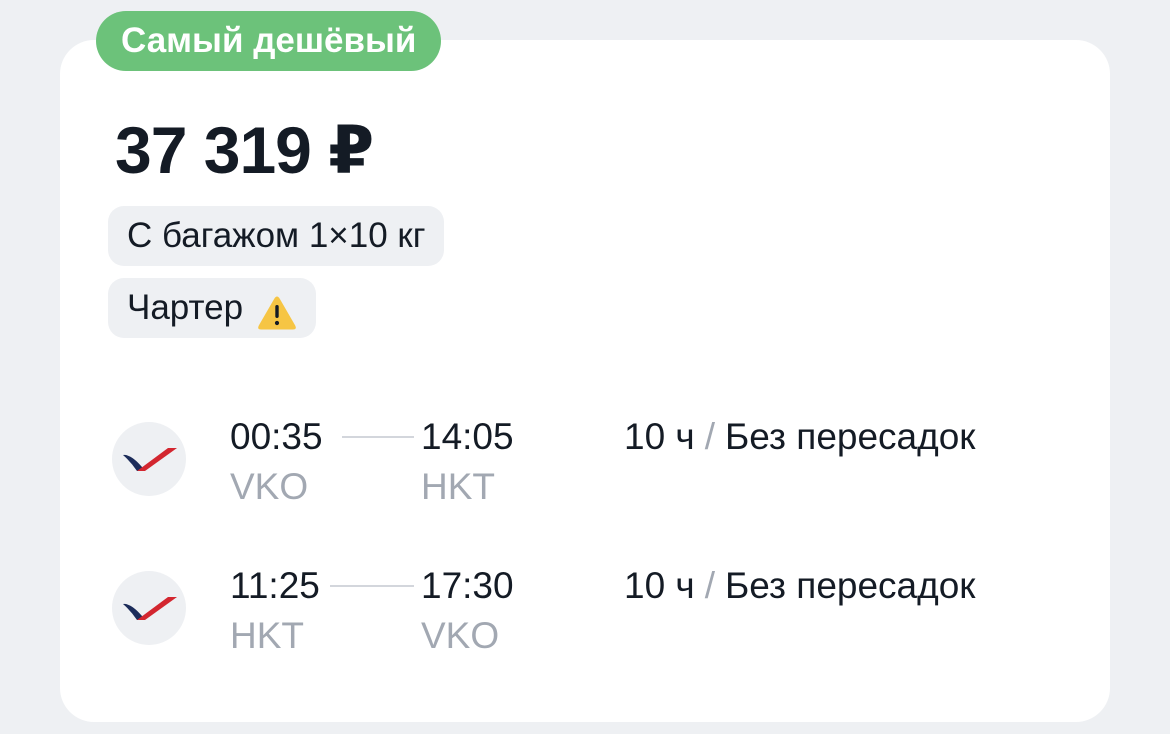 Image resolution: width=1170 pixels, height=734 pixels. I want to click on flight-segment-return: 11:25 17:30 HKT VKO 10 ч / Без пересадок, so click(585, 619).